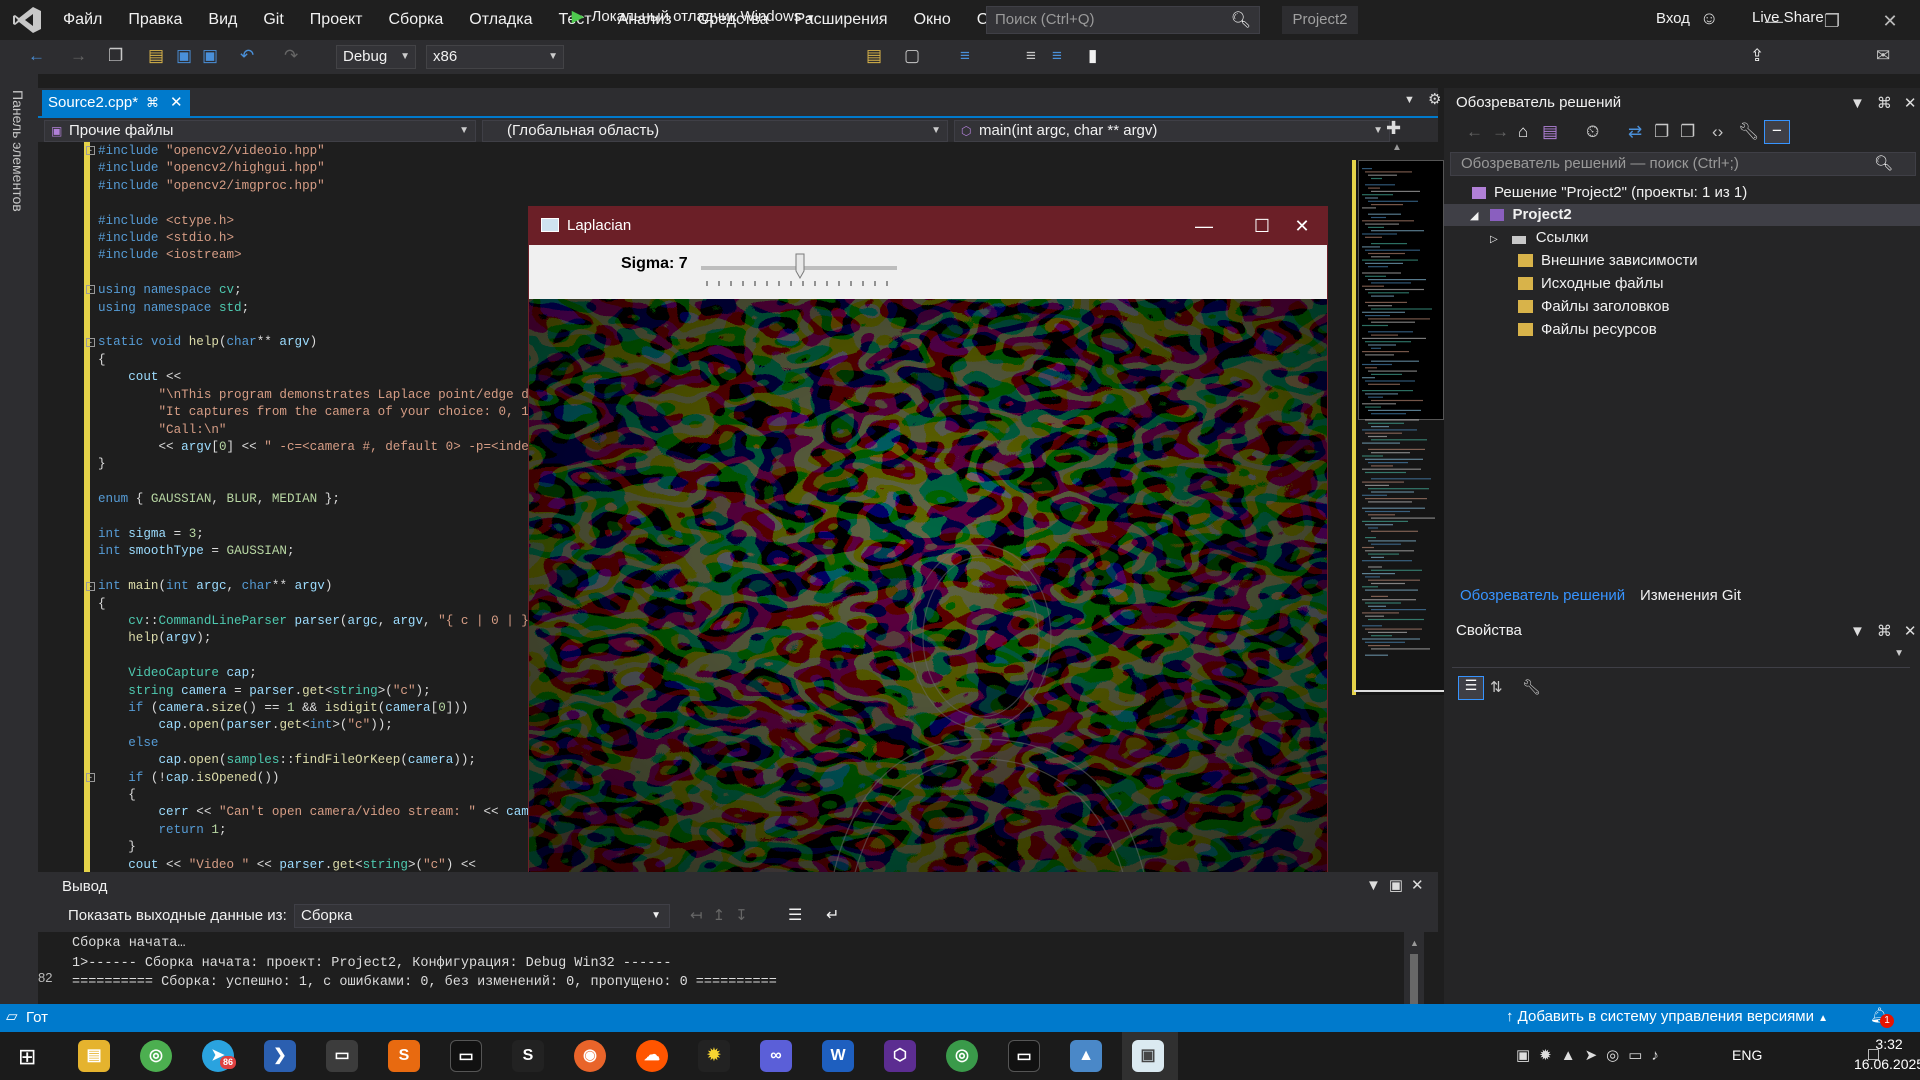 The image size is (1920, 1080). What do you see at coordinates (376, 57) in the screenshot?
I see `configuration-select: Debug ▼` at bounding box center [376, 57].